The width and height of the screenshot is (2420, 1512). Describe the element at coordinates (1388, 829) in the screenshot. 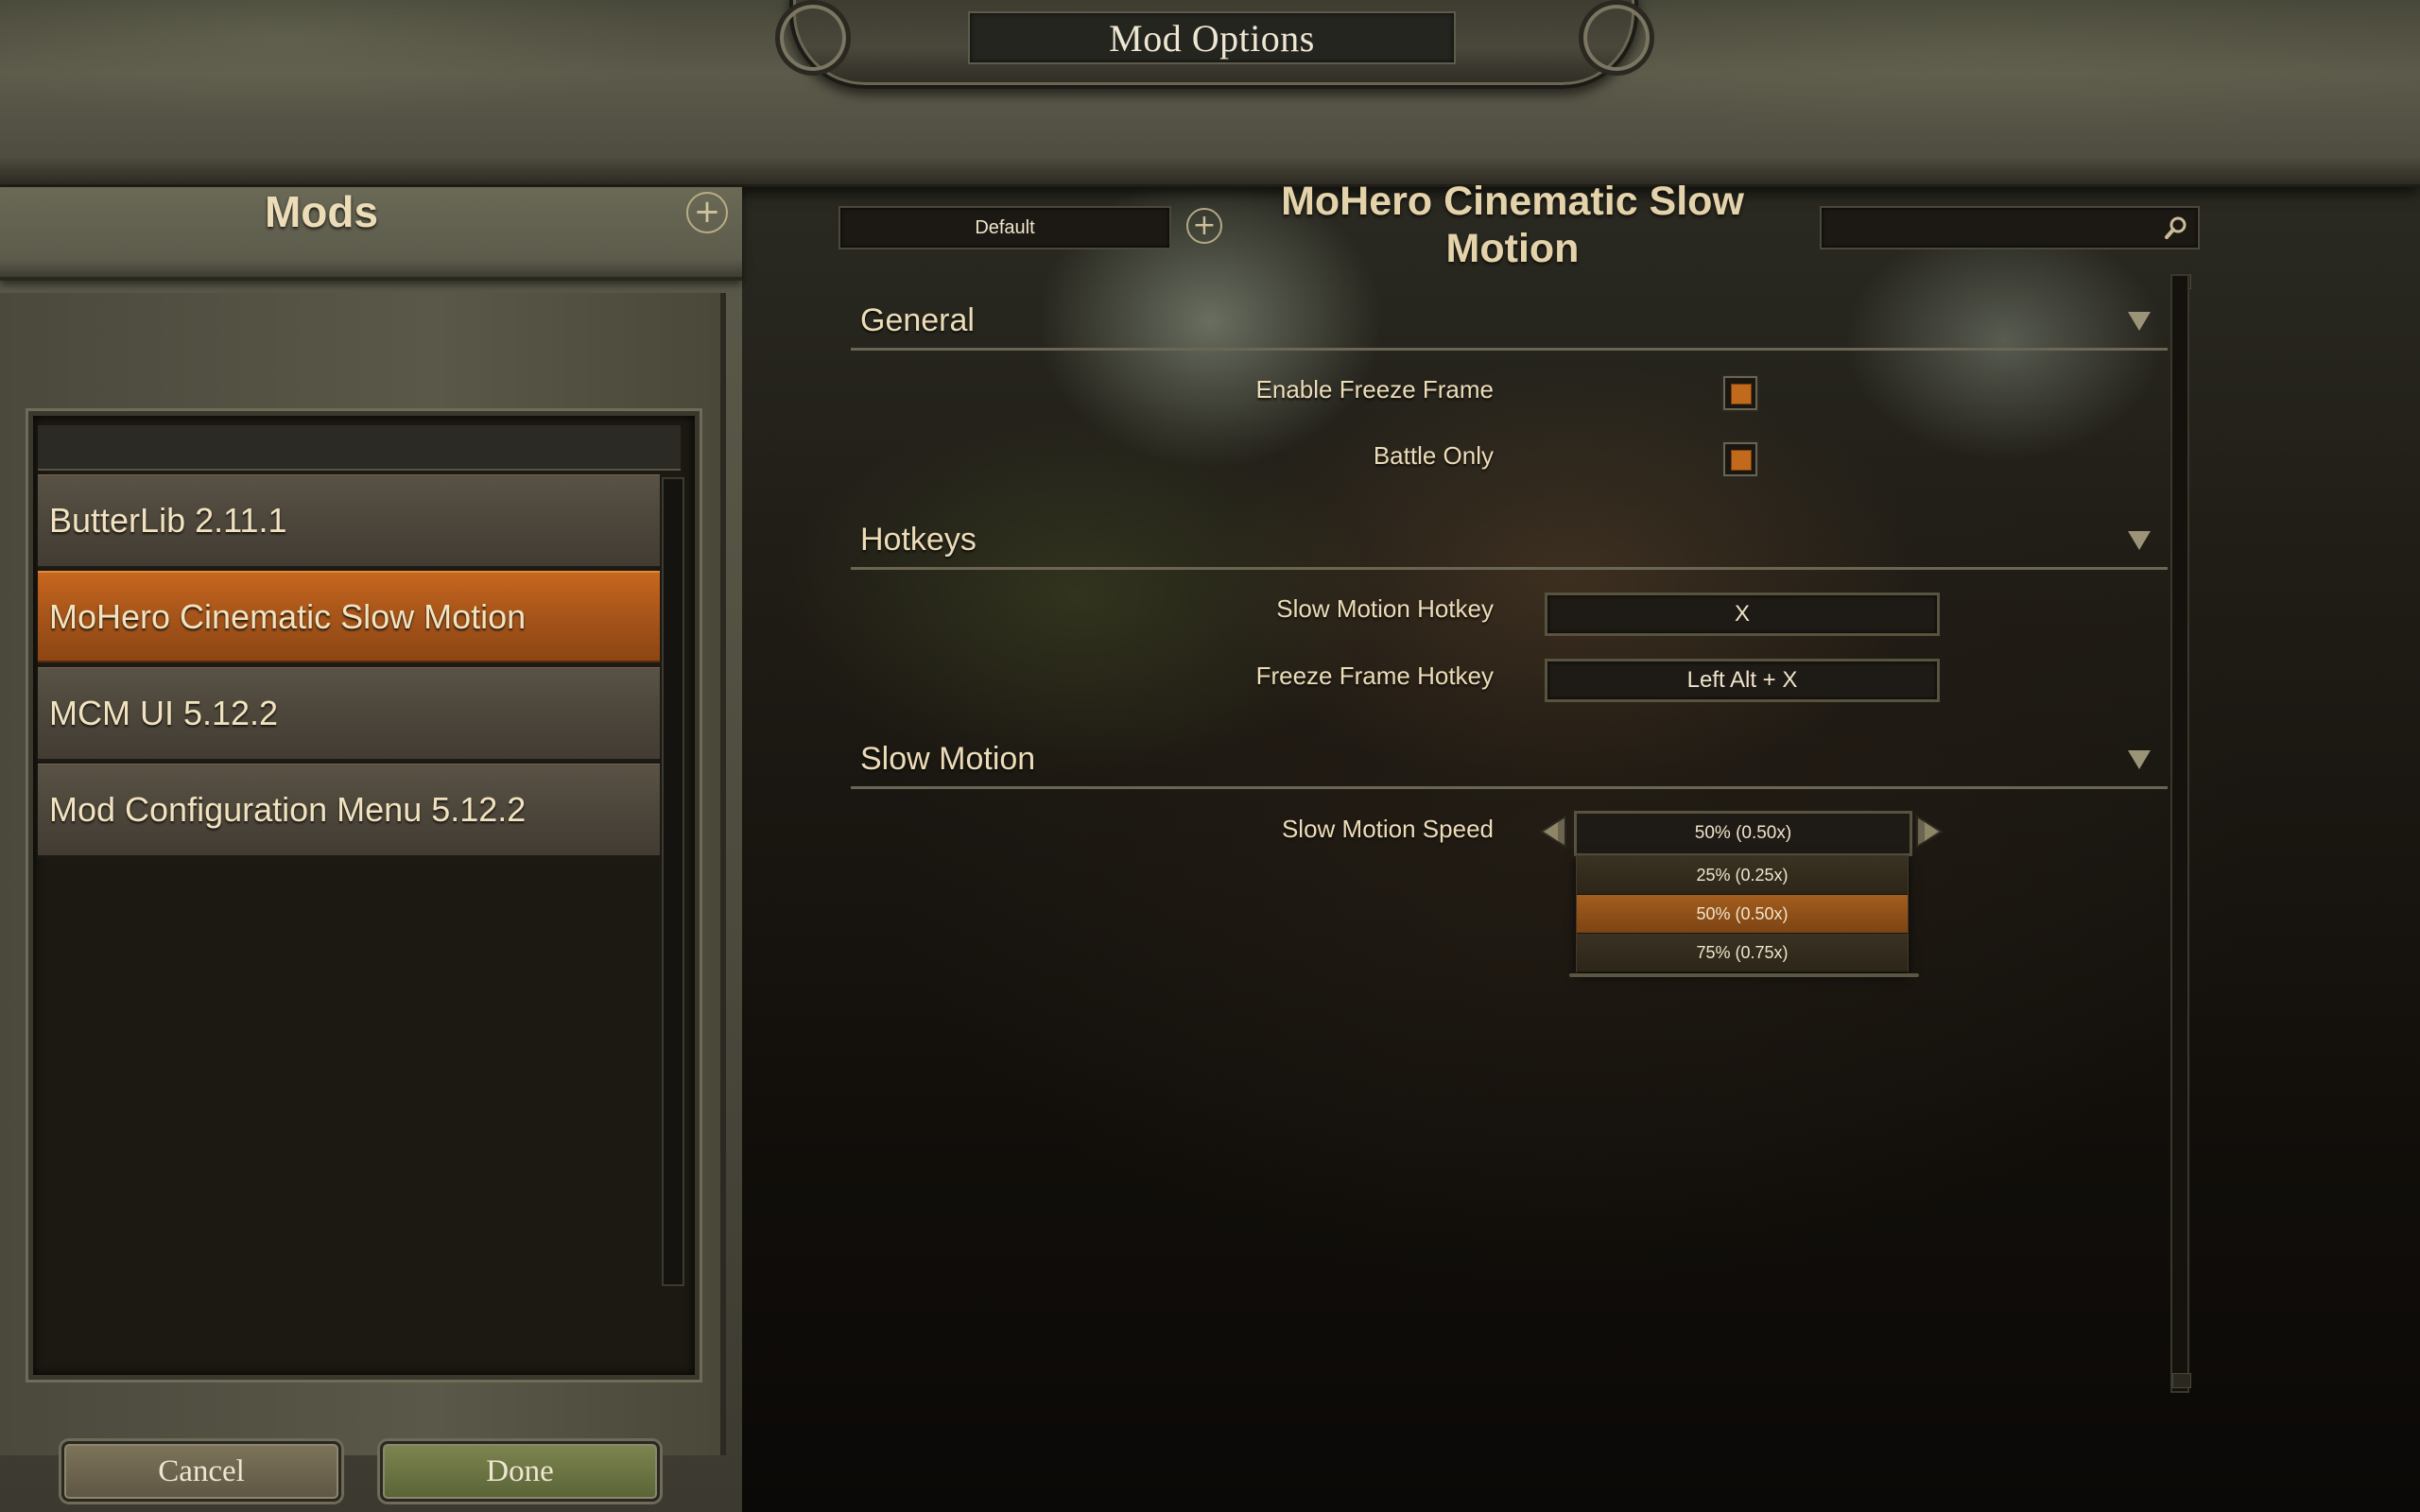

I see `setting-label: Slow Motion Speed` at that location.